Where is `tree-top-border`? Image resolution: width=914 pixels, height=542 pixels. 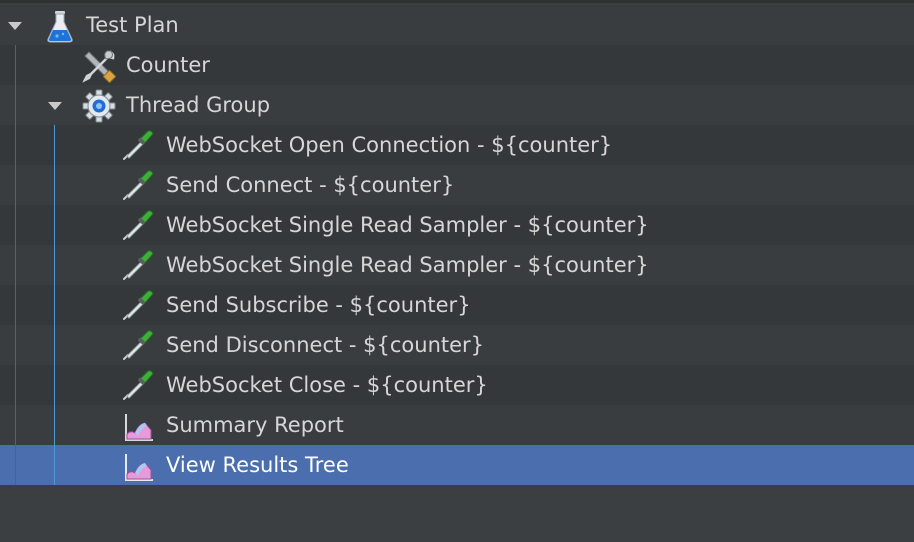 tree-top-border is located at coordinates (457, 1).